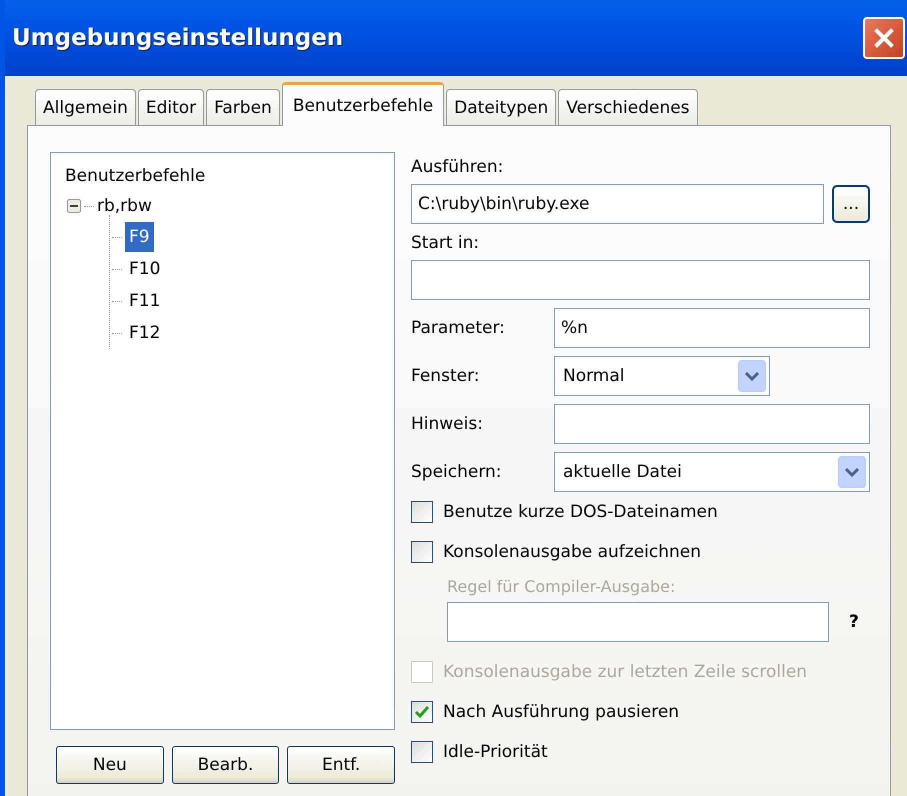  I want to click on field-label: Start in:, so click(445, 243).